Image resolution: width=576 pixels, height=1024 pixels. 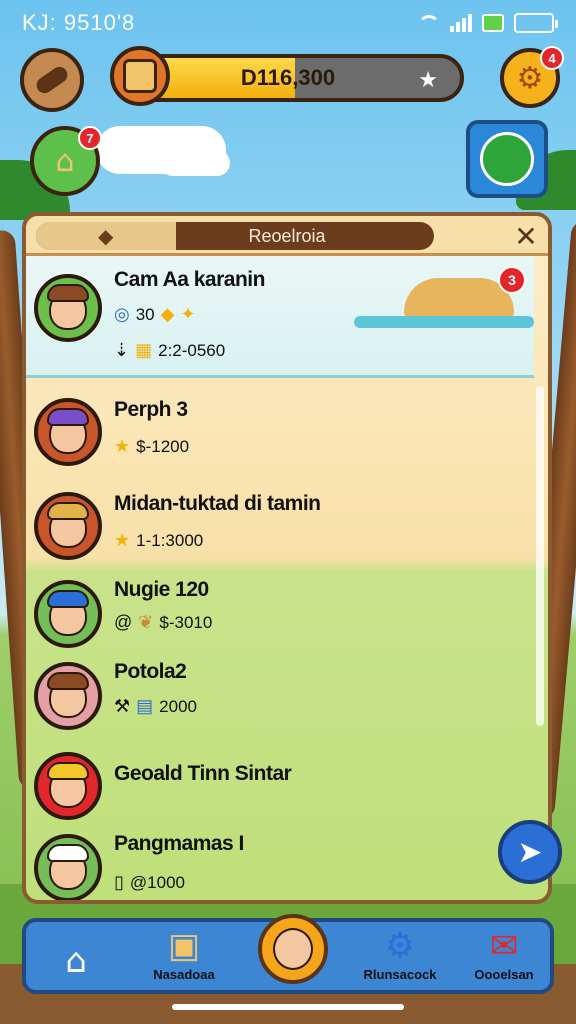 What do you see at coordinates (159, 540) in the screenshot?
I see `player-stat: ★ 1-1:3000` at bounding box center [159, 540].